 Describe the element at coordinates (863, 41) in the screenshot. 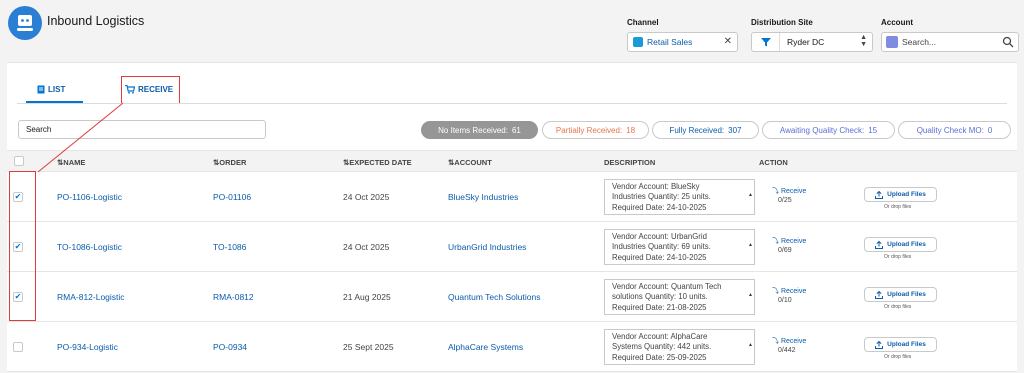

I see `updown-arrows-icon: ▲ ▼` at that location.